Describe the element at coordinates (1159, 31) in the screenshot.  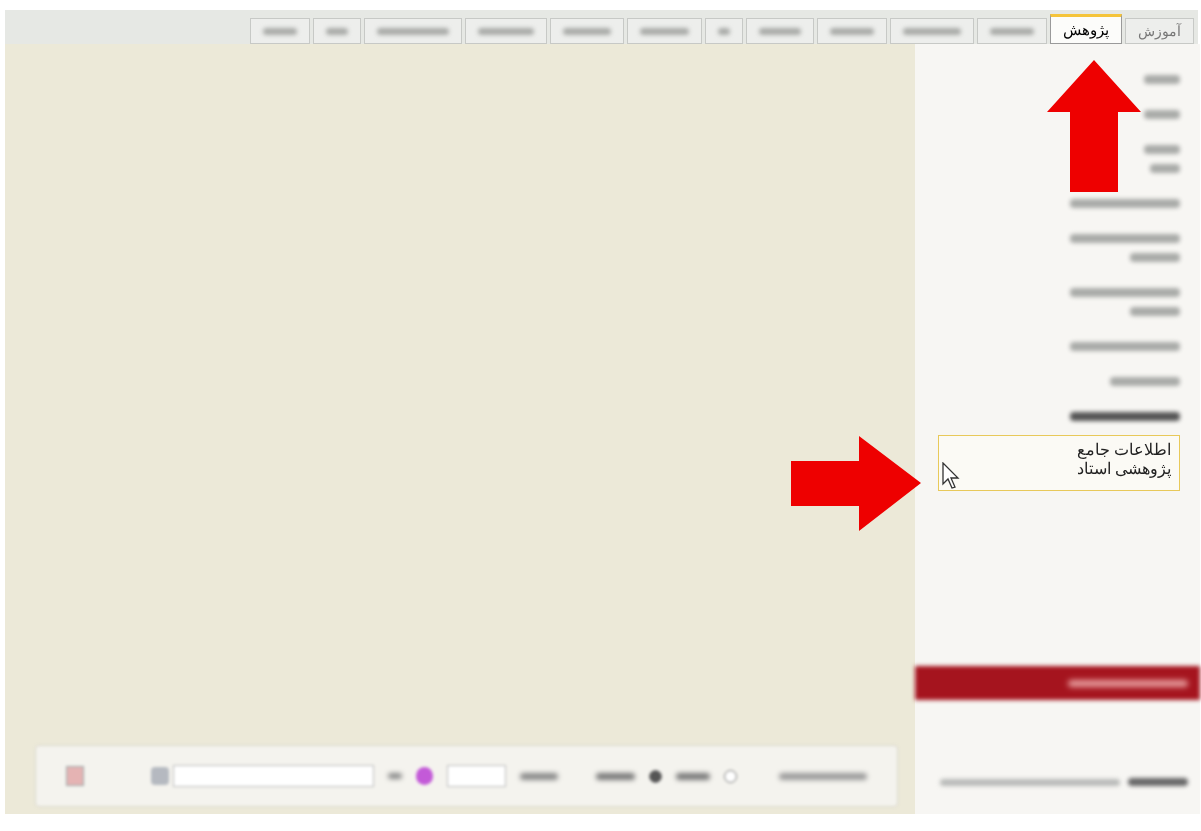
I see `tab: آموزش` at that location.